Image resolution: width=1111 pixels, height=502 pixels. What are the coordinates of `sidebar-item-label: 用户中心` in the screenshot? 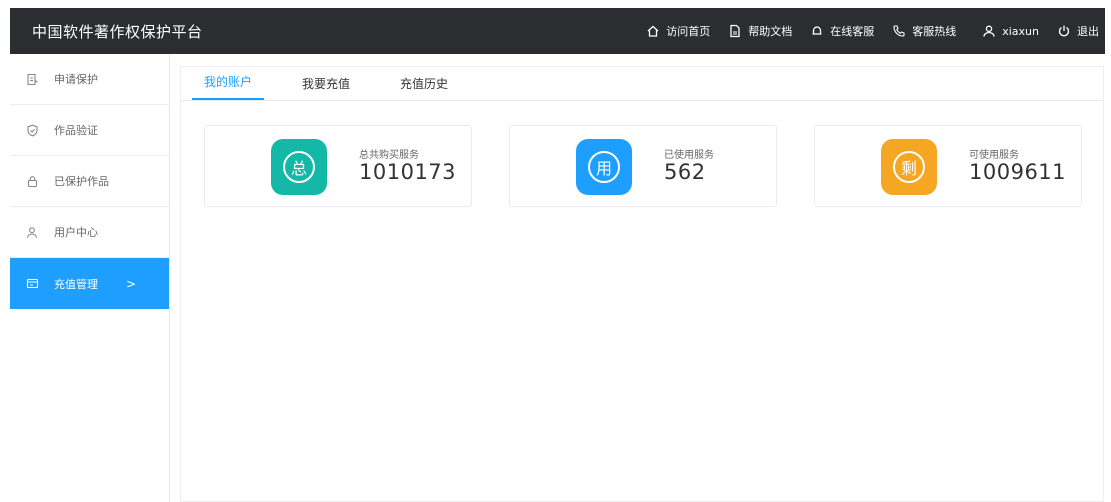 It's located at (76, 232).